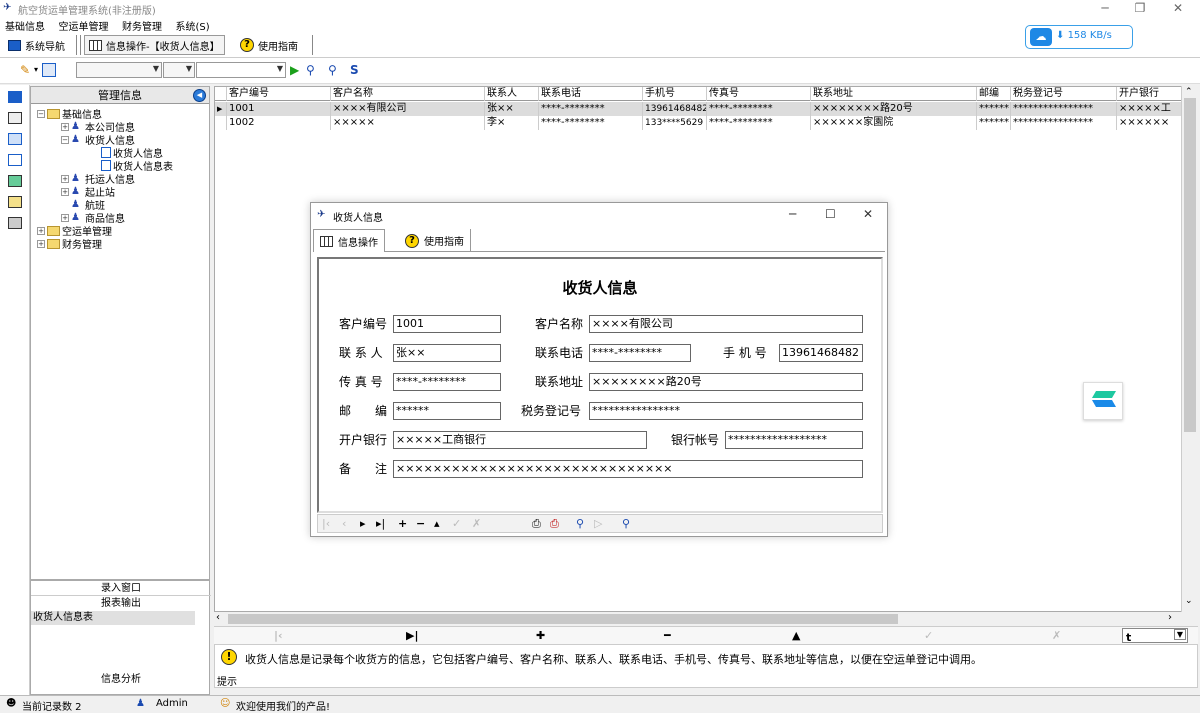 Image resolution: width=1200 pixels, height=713 pixels. What do you see at coordinates (435, 240) in the screenshot?
I see `tab-usage-guide: ? 使用指南` at bounding box center [435, 240].